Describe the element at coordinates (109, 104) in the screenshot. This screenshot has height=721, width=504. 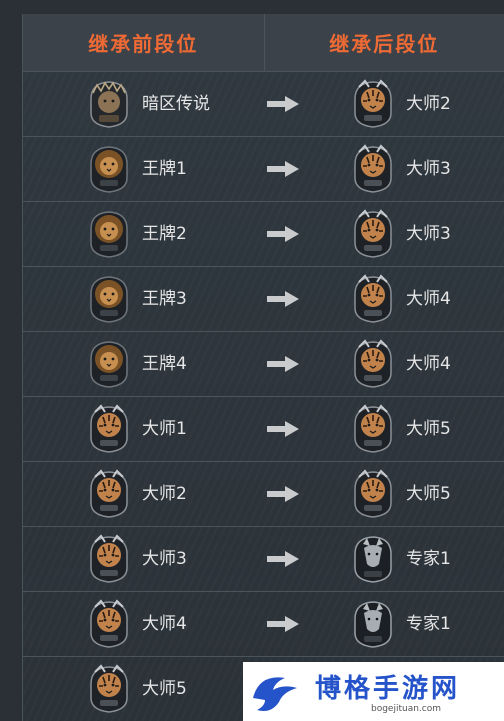
I see `legend-rank-icon` at that location.